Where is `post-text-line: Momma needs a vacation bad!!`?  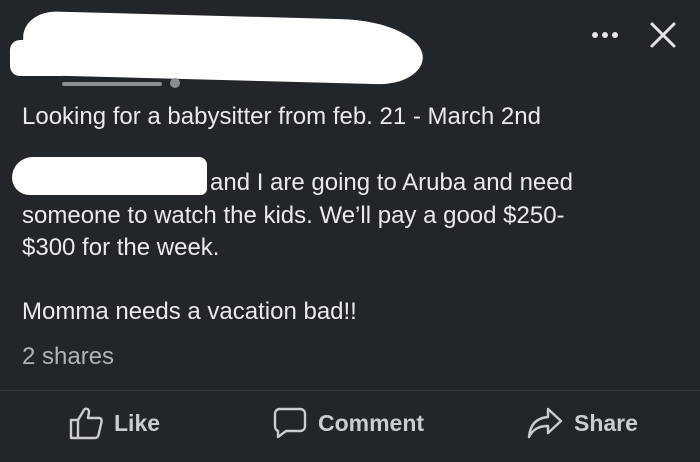 post-text-line: Momma needs a vacation bad!! is located at coordinates (189, 311).